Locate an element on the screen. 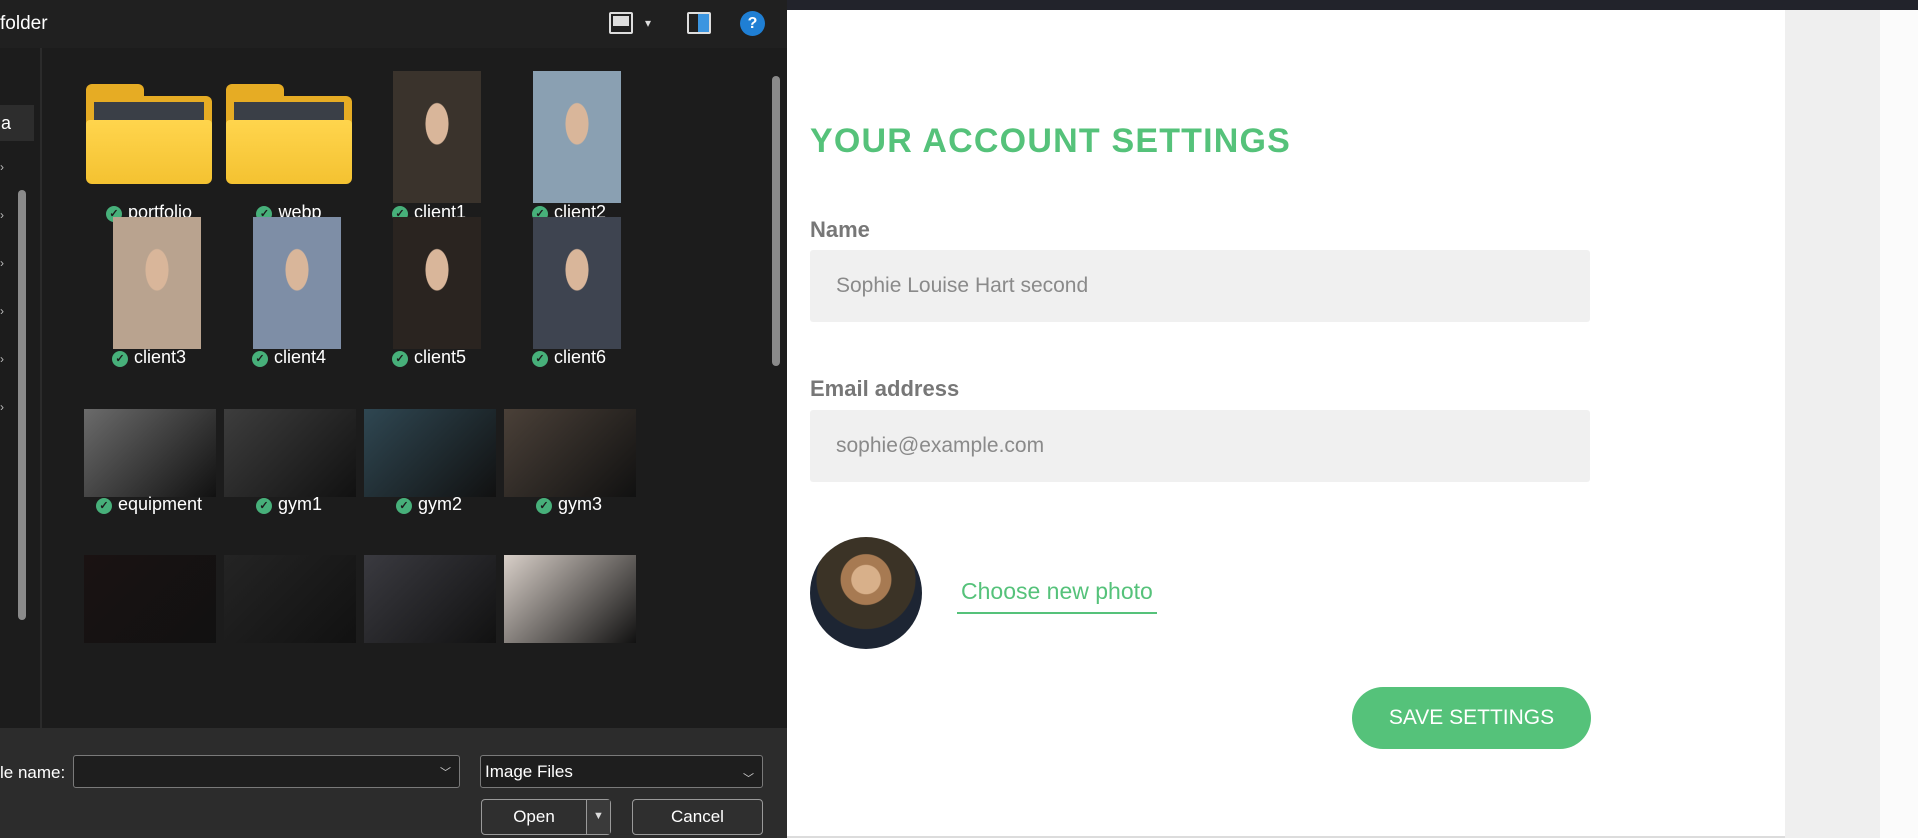 The width and height of the screenshot is (1918, 838). view-options-chevron-icon: ▾ is located at coordinates (648, 23).